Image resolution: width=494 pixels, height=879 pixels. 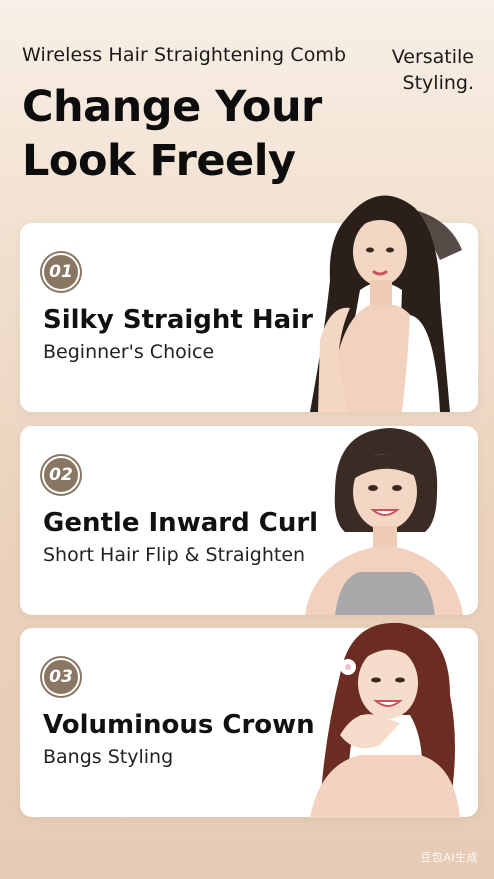 What do you see at coordinates (433, 70) in the screenshot?
I see `tagline: Versatile Styling.` at bounding box center [433, 70].